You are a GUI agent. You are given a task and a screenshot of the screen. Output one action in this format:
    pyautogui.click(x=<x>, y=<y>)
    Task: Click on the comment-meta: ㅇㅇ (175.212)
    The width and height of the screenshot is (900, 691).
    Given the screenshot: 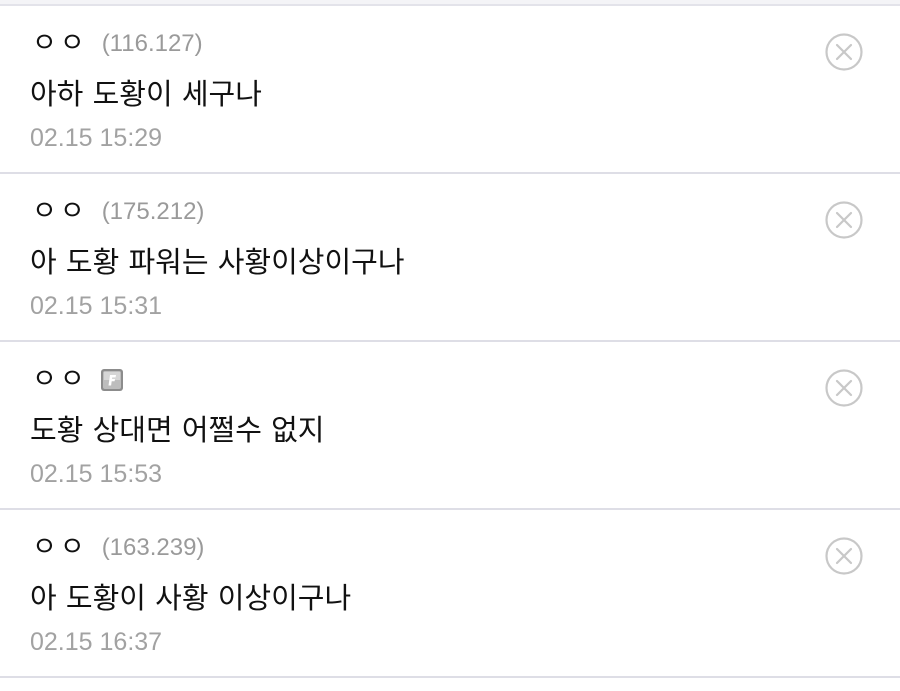 What is the action you would take?
    pyautogui.click(x=118, y=212)
    